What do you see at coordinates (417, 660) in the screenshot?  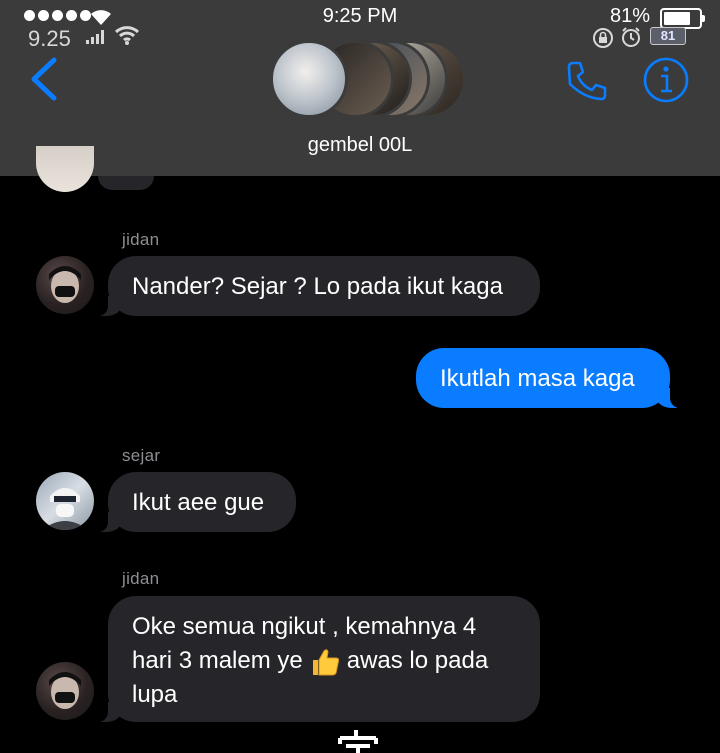 I see `message-text: awas lo pada` at bounding box center [417, 660].